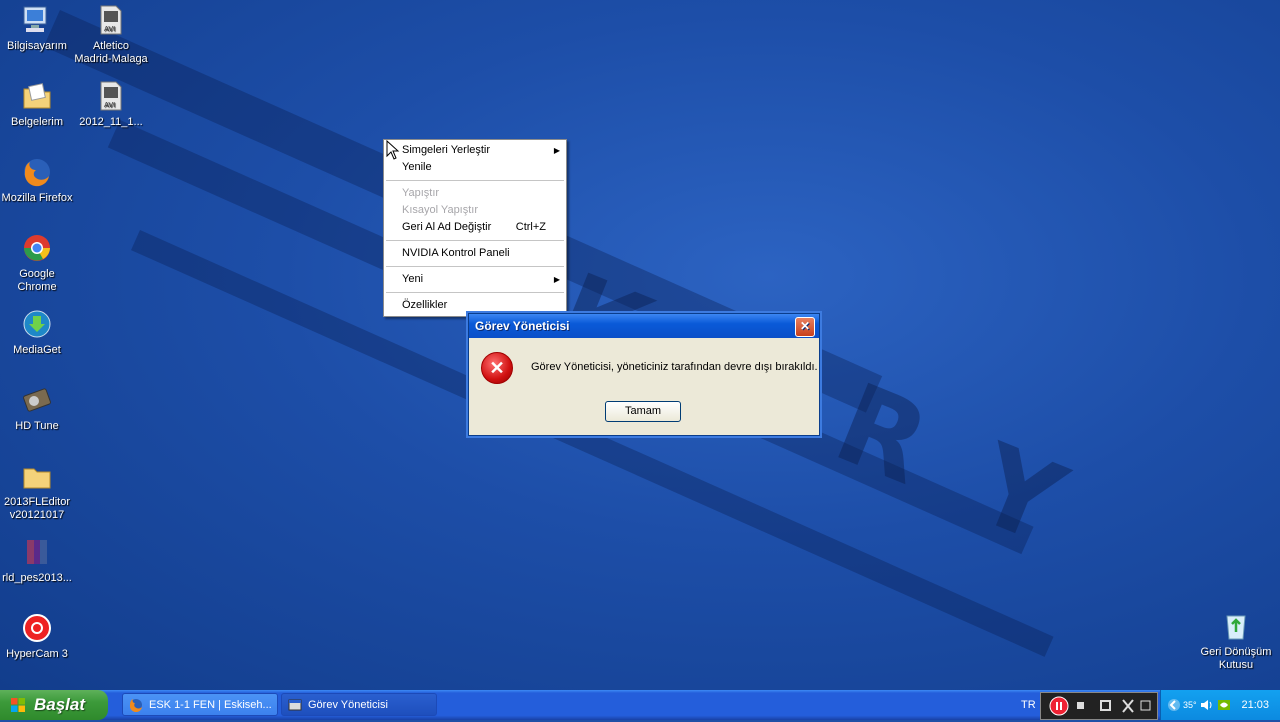  I want to click on archive-icon, so click(37, 552).